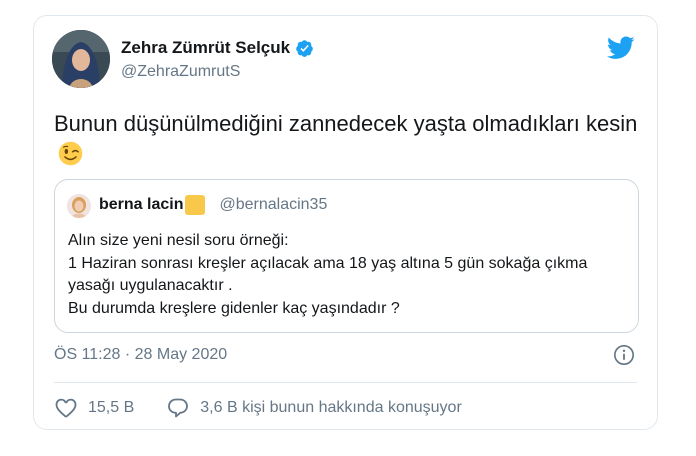 This screenshot has height=456, width=696. Describe the element at coordinates (331, 407) in the screenshot. I see `conversation-count: 3,6 B kişi bunun hakkında konuşuyor` at that location.